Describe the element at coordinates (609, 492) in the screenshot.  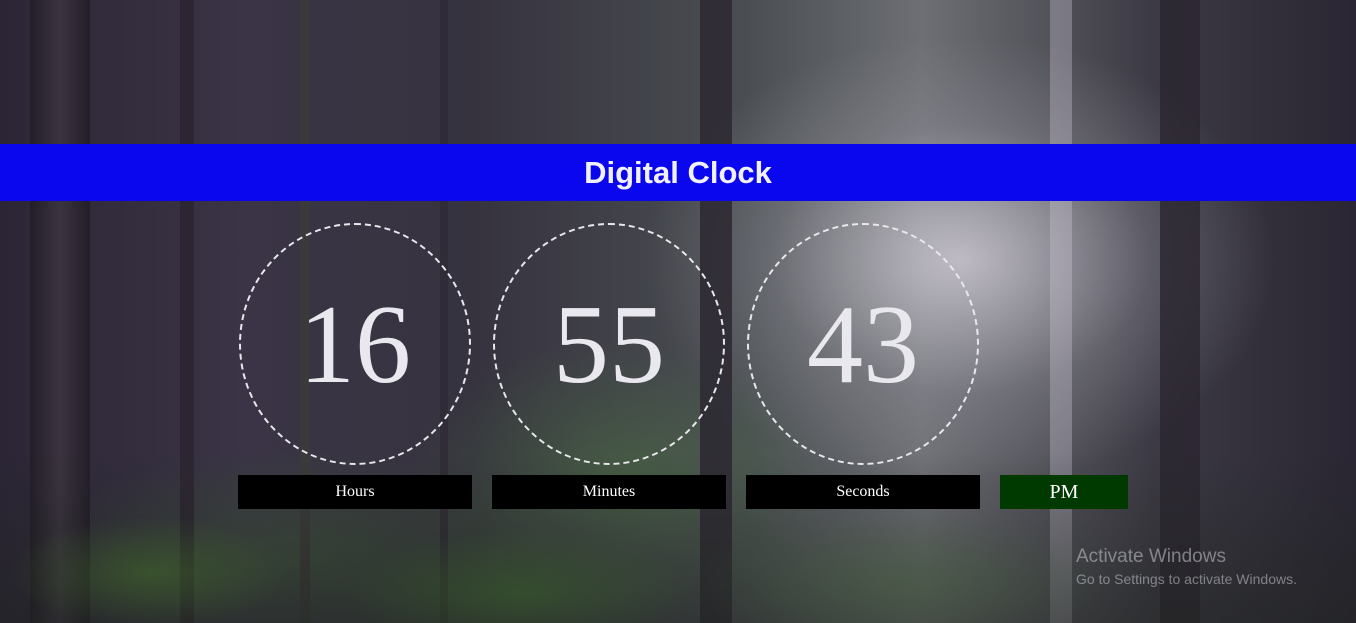
I see `minutes-label: Minutes` at that location.